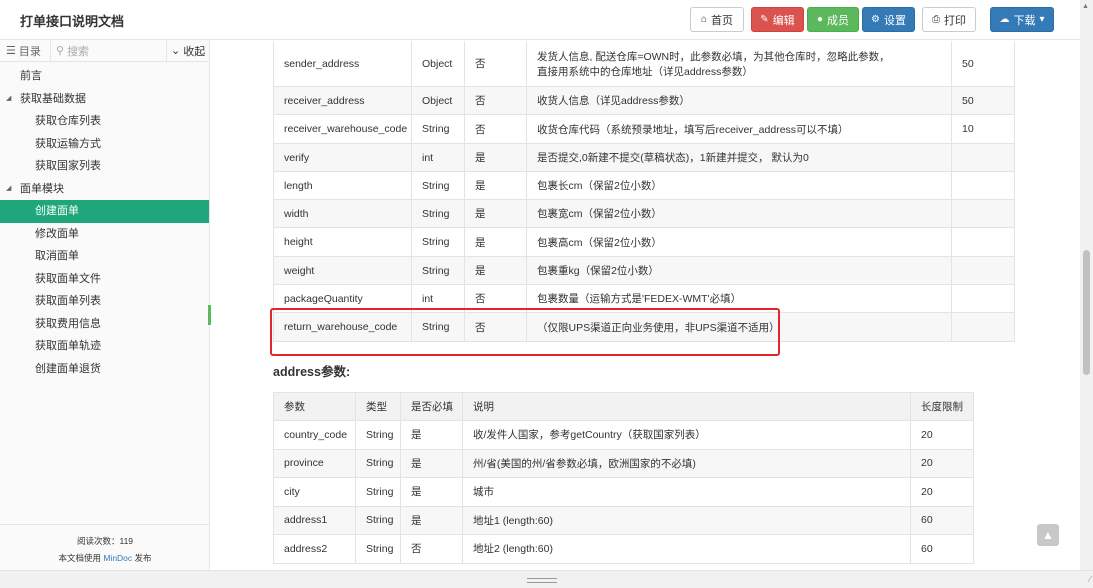 This screenshot has height=588, width=1093. Describe the element at coordinates (673, 158) in the screenshot. I see `description-line: 是否提交,0新建不提交(草稿状态)，1新建并提交， 默认为0` at that location.